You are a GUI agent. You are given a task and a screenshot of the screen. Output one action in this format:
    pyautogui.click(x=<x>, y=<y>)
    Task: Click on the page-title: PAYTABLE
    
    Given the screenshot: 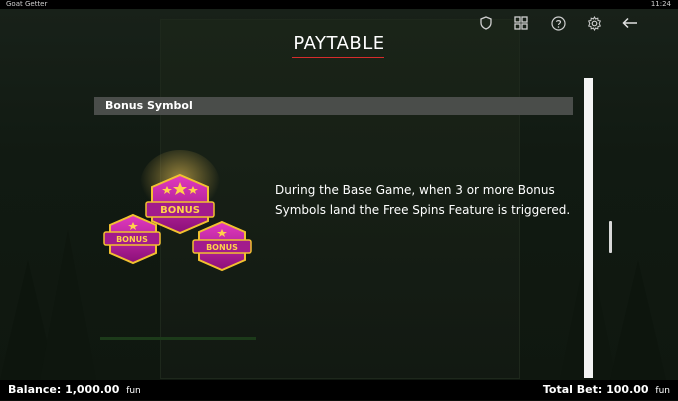 What is the action you would take?
    pyautogui.click(x=339, y=43)
    